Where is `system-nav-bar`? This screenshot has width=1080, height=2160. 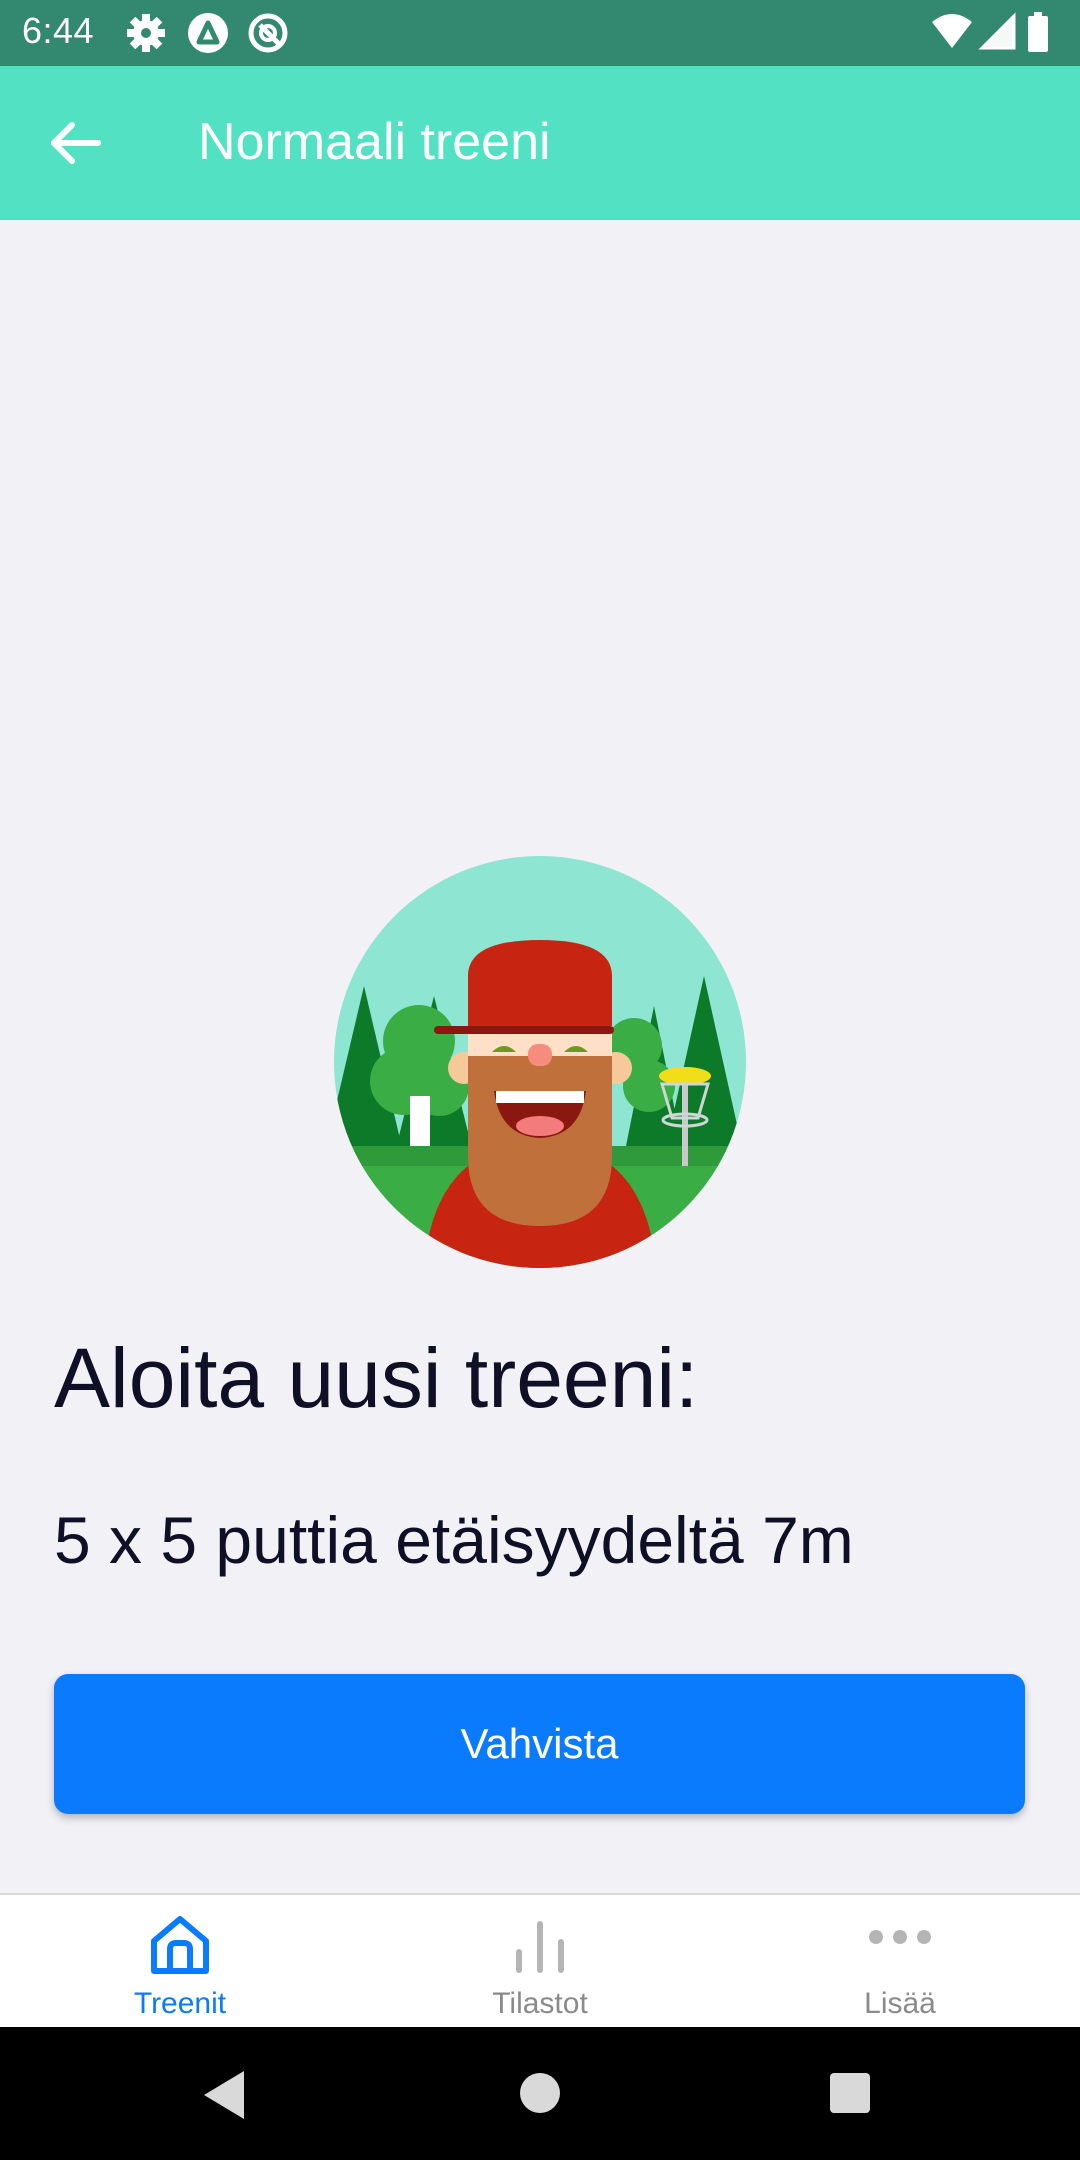 system-nav-bar is located at coordinates (540, 2093).